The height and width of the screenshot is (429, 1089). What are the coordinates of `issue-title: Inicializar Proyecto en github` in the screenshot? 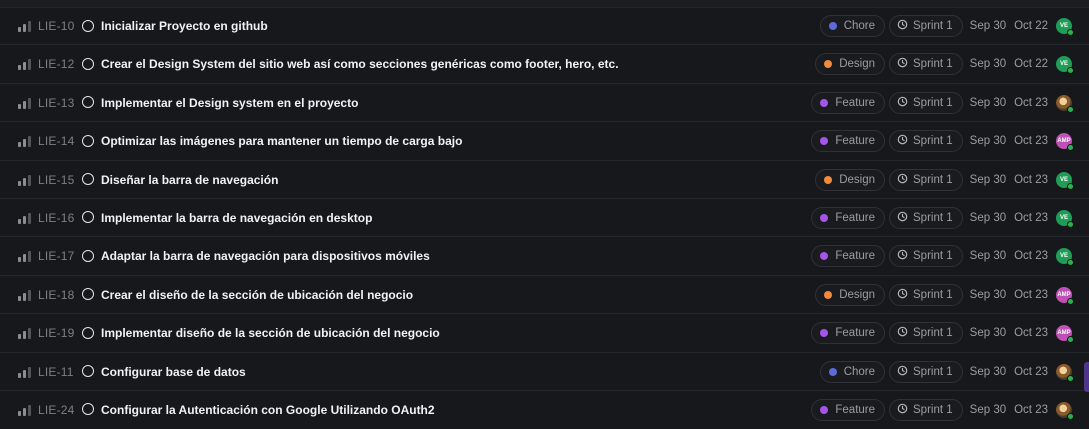 It's located at (184, 26).